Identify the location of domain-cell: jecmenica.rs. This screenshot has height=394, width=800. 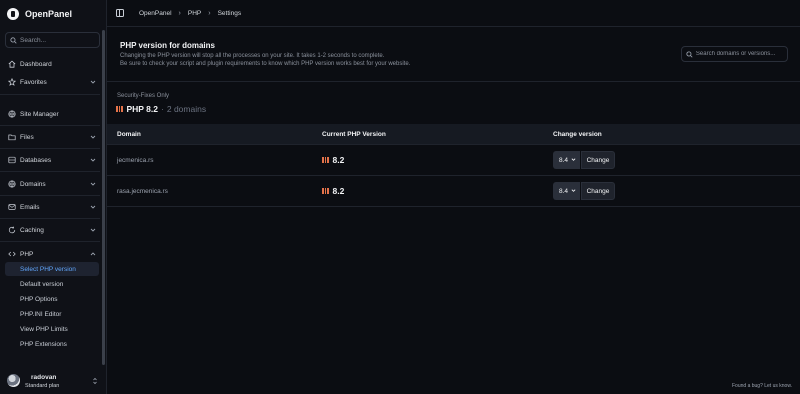
(135, 160).